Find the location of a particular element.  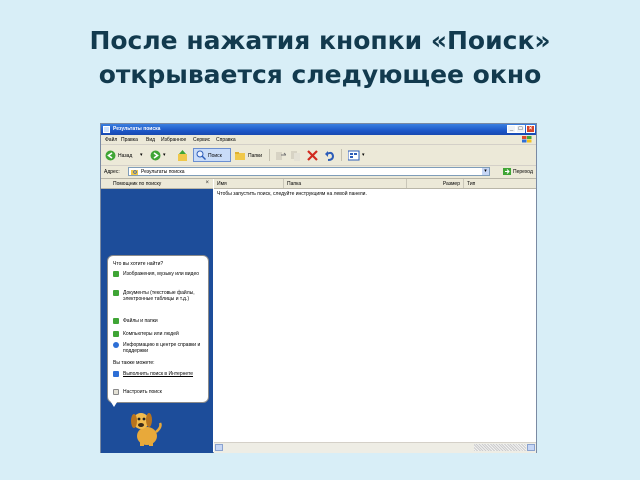

also-label: Вы также можете: is located at coordinates (134, 363).